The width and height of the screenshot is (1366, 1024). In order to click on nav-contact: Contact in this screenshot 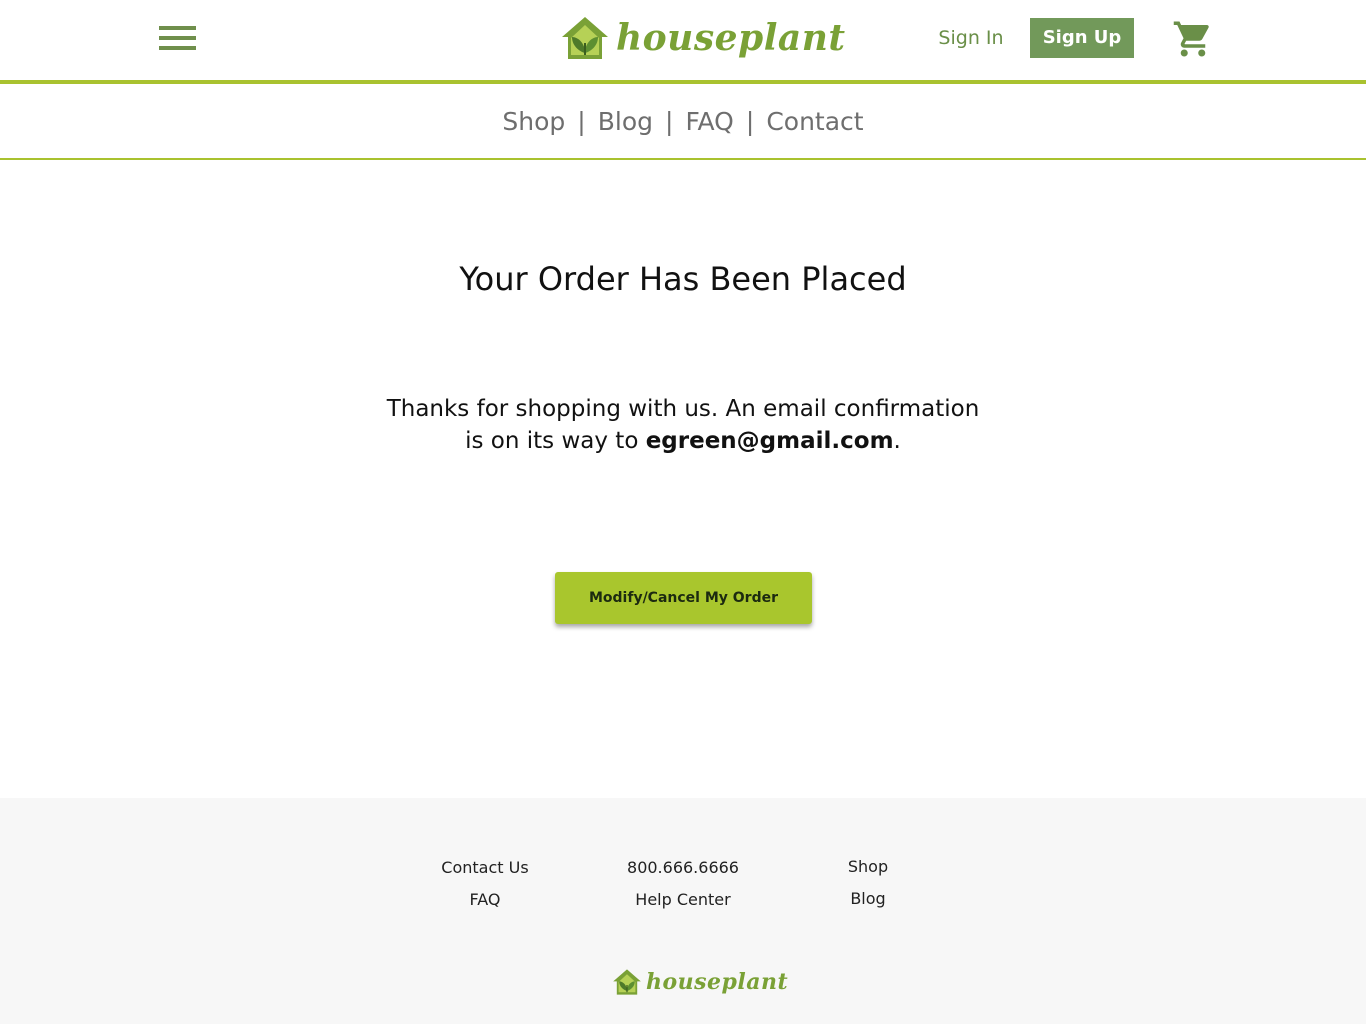, I will do `click(814, 121)`.